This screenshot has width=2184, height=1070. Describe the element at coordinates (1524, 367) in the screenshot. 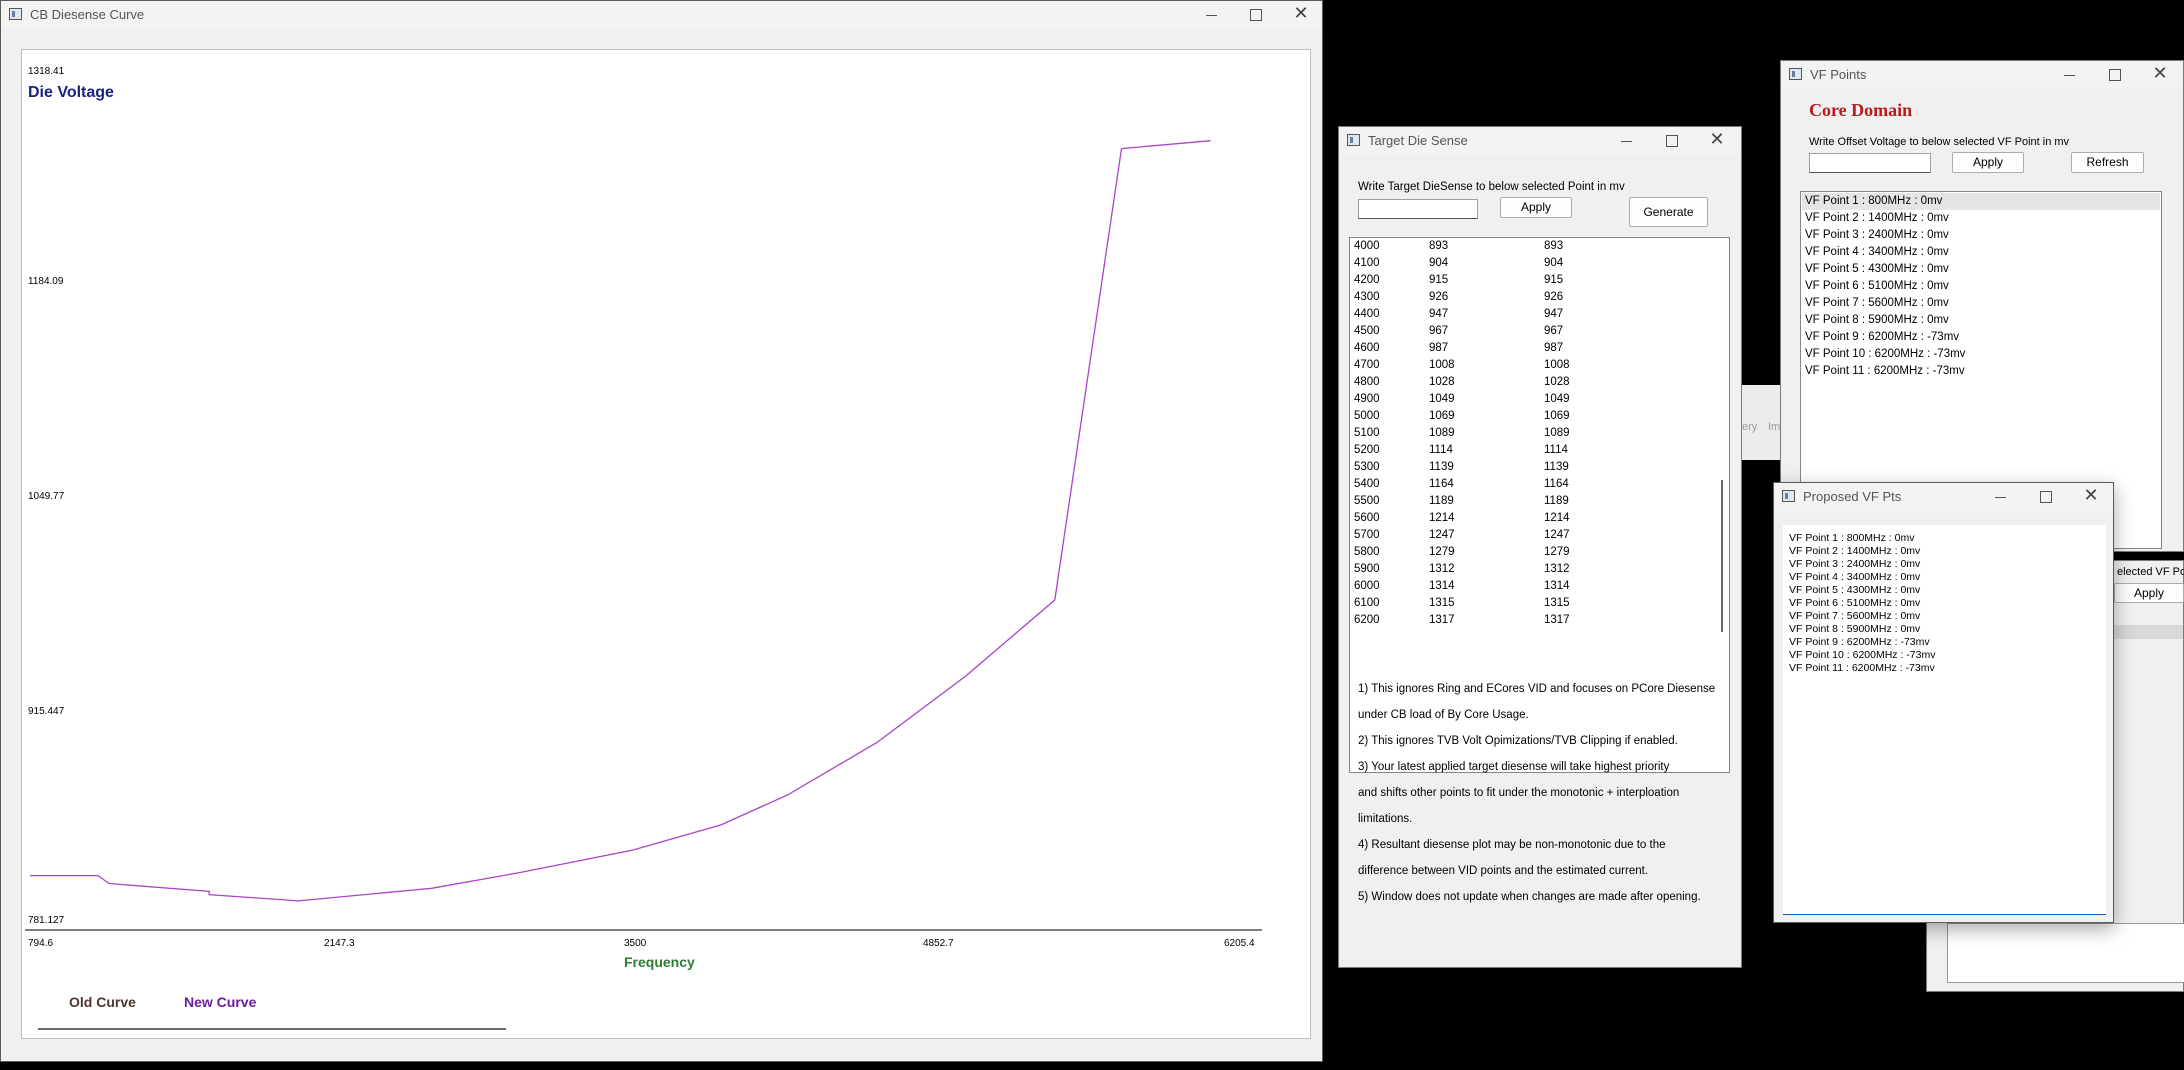

I see `table-row: 4700 1008 1008` at that location.